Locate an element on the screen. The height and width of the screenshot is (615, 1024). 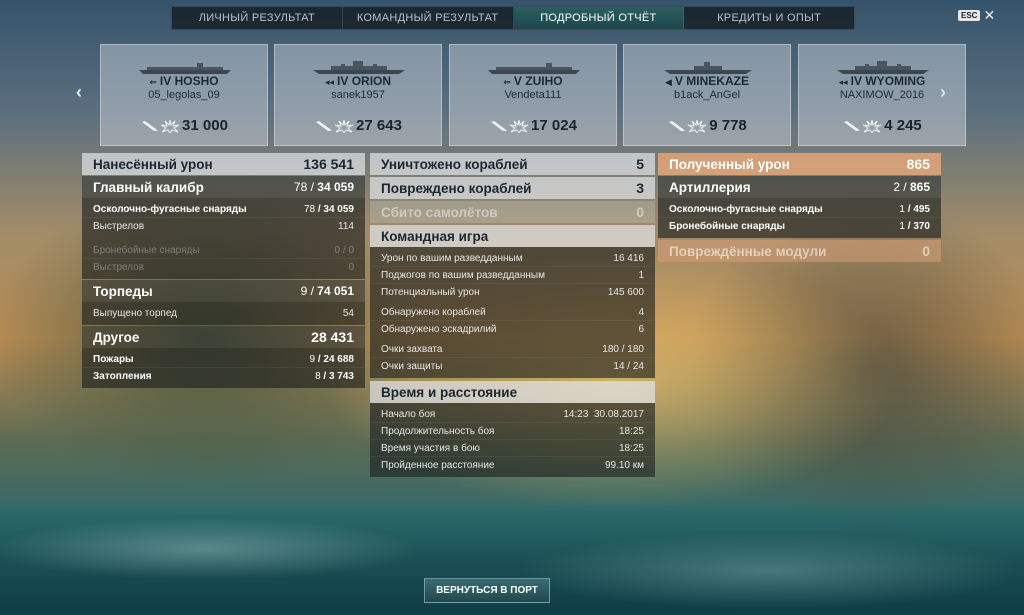
ship-damage-stat: 4 245 is located at coordinates (882, 126).